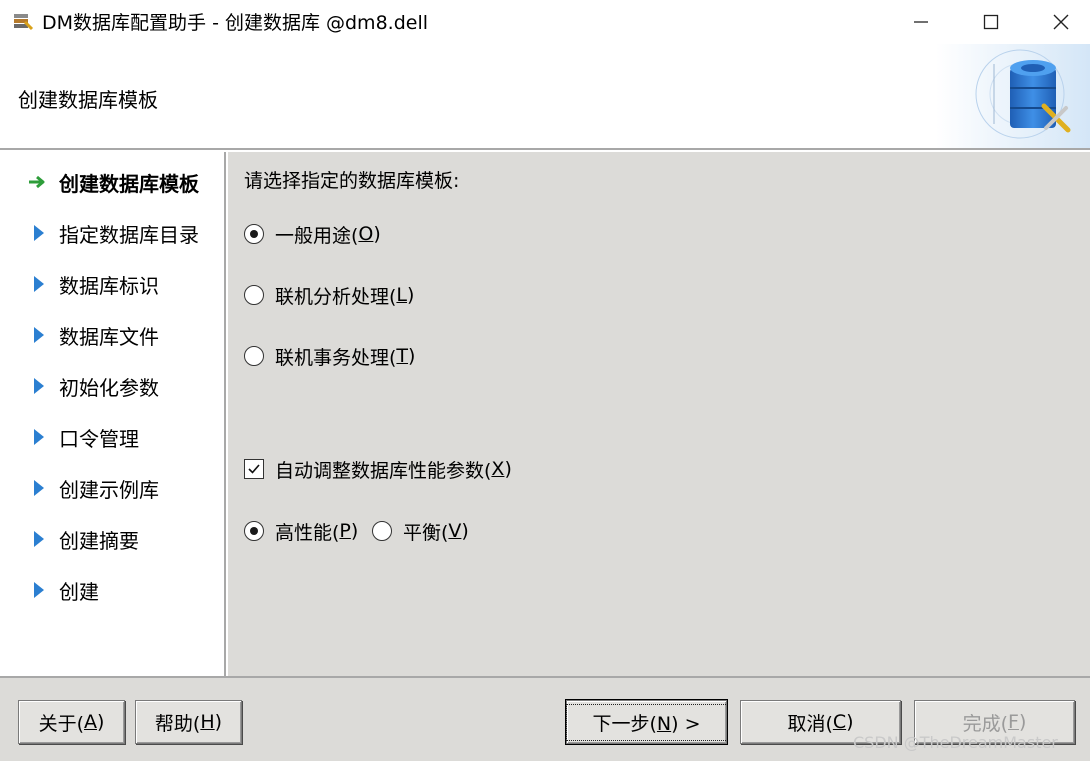  What do you see at coordinates (545, 97) in the screenshot?
I see `page-header: 创建数据库模板` at bounding box center [545, 97].